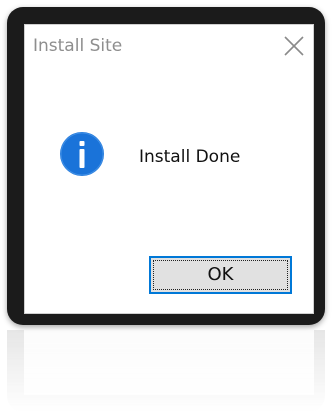 The image size is (333, 412). Describe the element at coordinates (190, 157) in the screenshot. I see `message-text: Install Done` at that location.